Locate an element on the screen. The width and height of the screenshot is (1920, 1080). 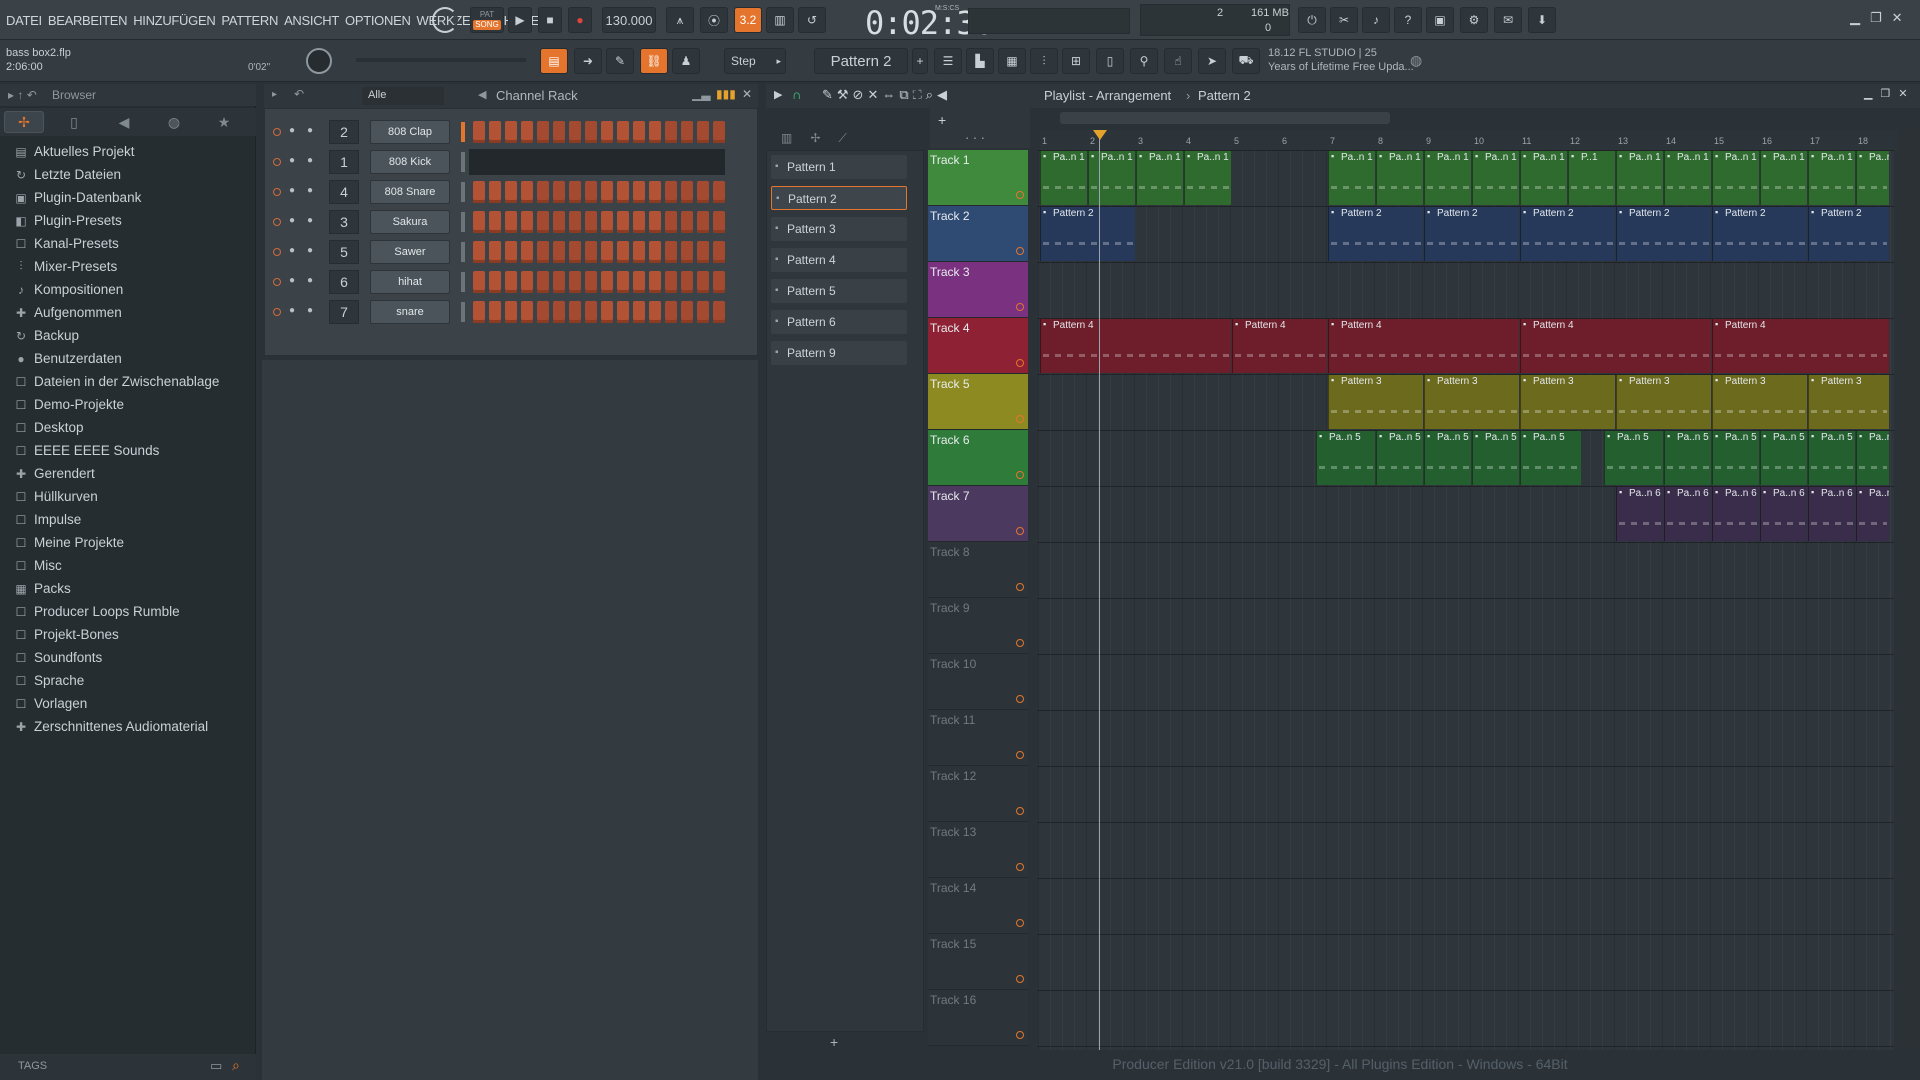
bar-number: 8 is located at coordinates (1380, 141).